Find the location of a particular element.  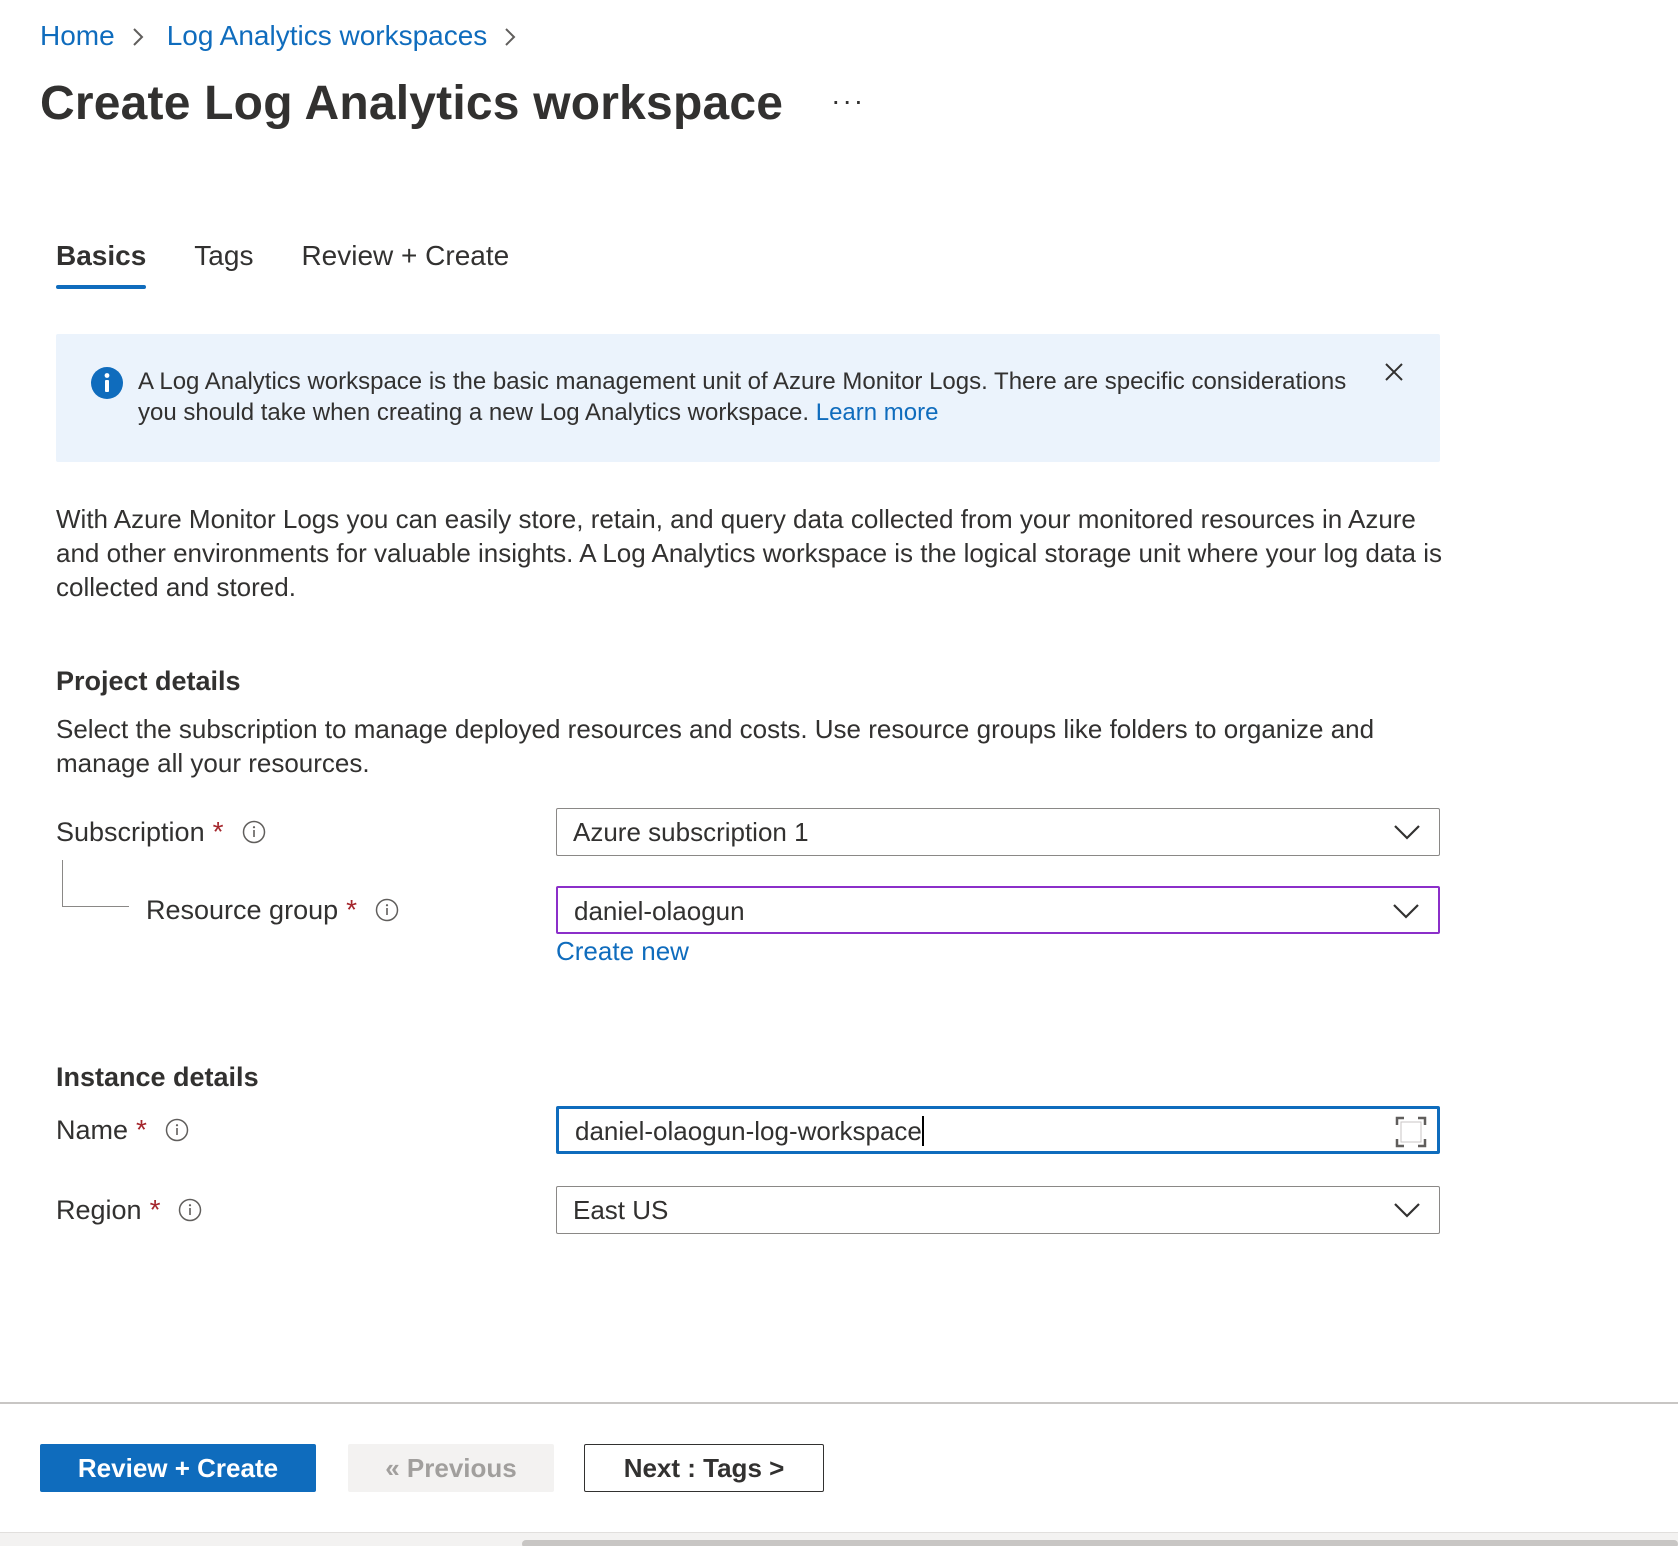

region-value: East US is located at coordinates (621, 1210).